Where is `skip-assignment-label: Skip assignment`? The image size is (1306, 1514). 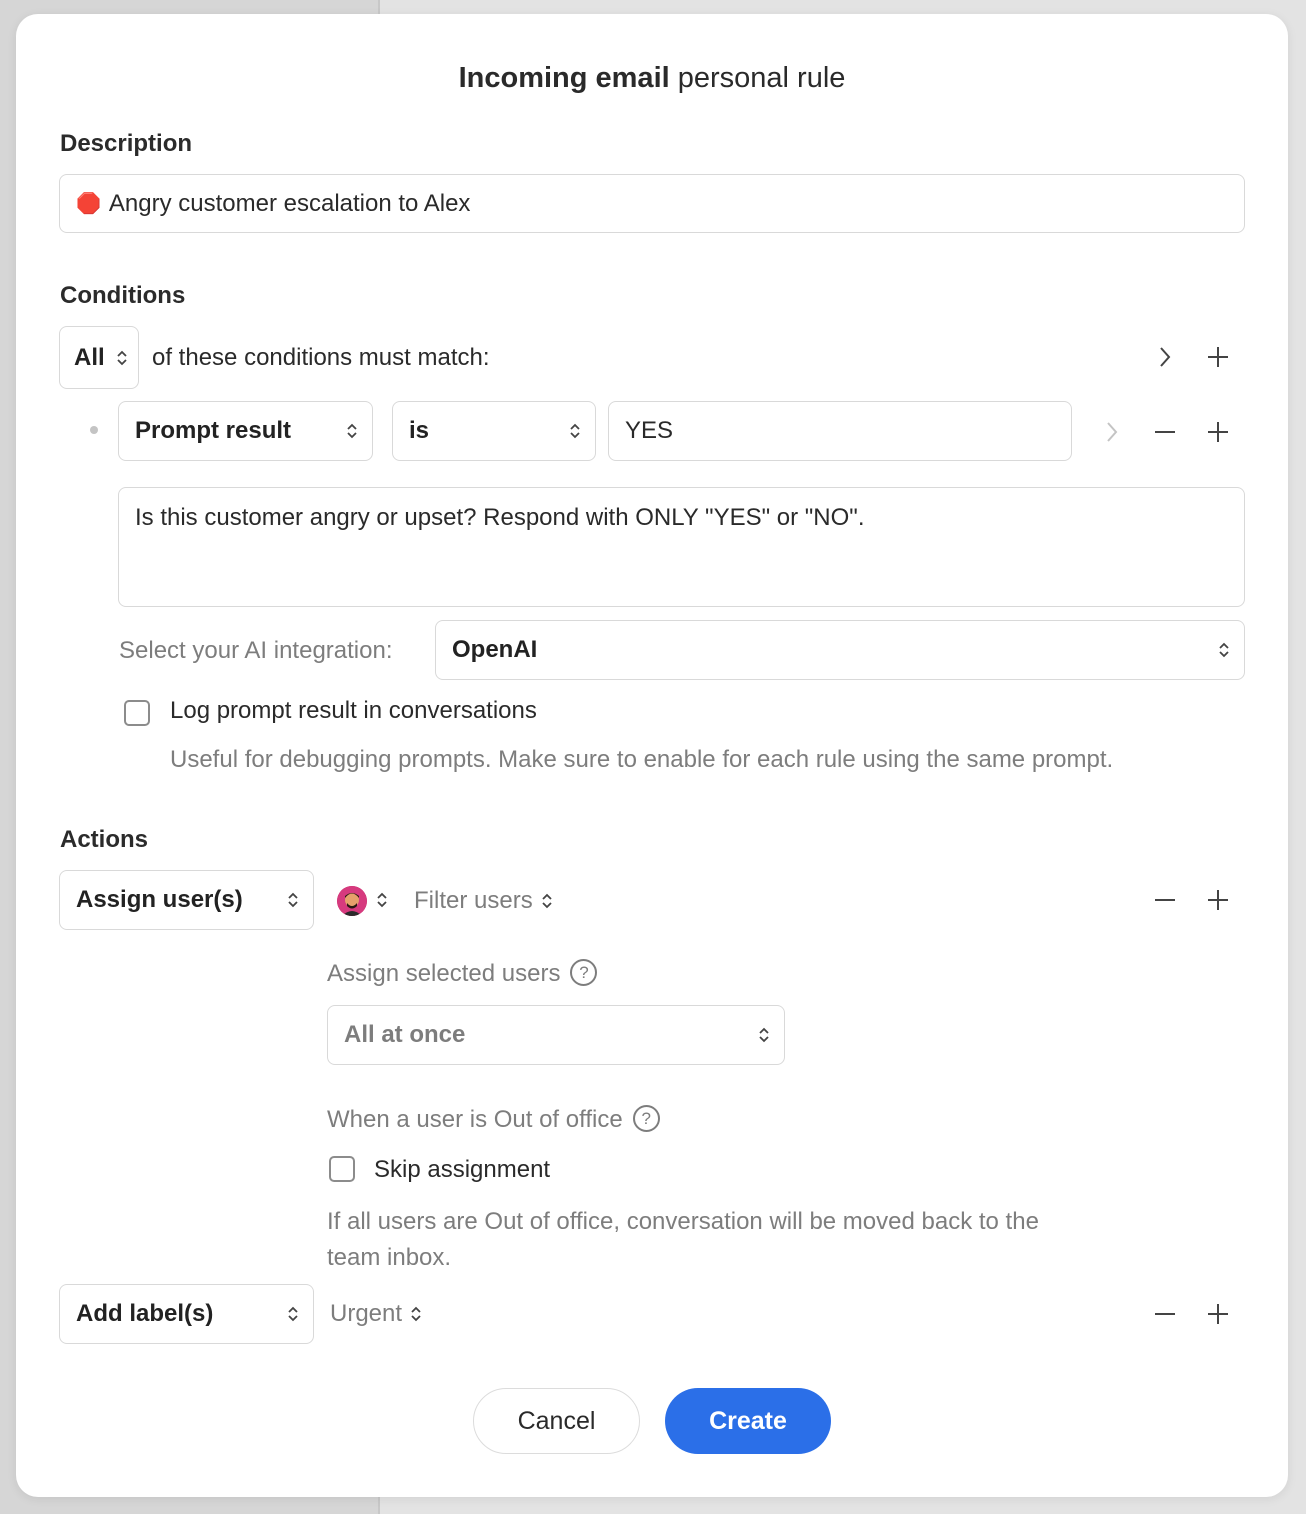
skip-assignment-label: Skip assignment is located at coordinates (462, 1169).